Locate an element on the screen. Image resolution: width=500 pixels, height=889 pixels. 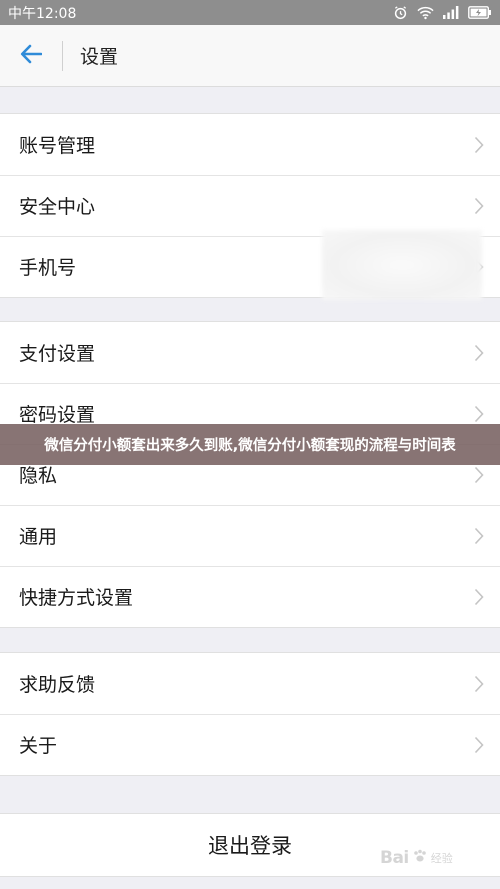
settings-item-general: 通用 is located at coordinates (250, 535).